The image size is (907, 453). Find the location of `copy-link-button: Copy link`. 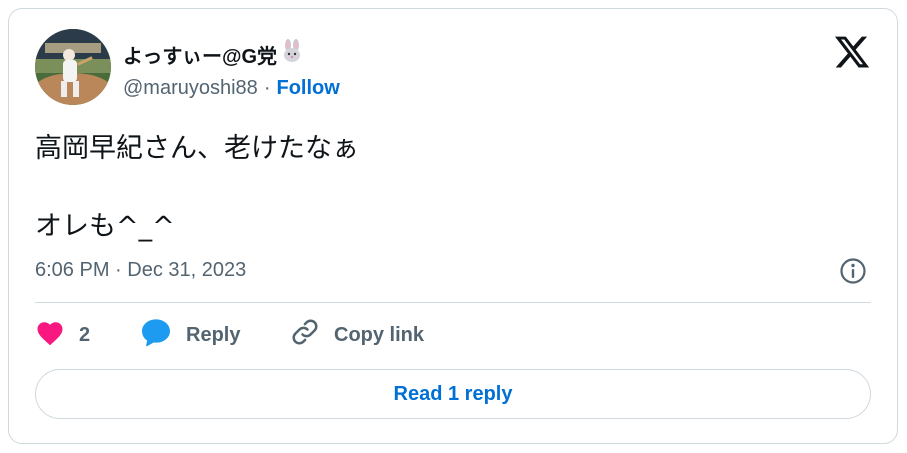

copy-link-button: Copy link is located at coordinates (357, 335).